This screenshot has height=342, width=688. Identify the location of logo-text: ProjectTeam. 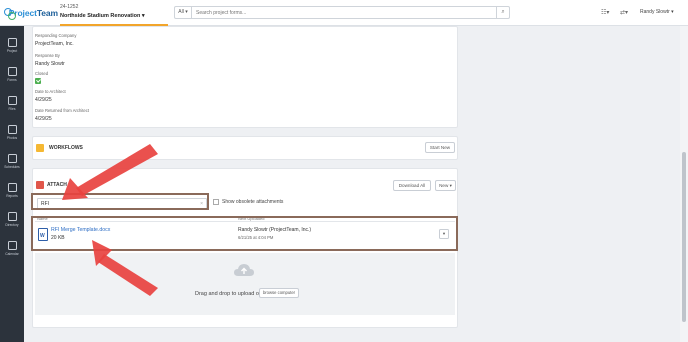
(33, 13).